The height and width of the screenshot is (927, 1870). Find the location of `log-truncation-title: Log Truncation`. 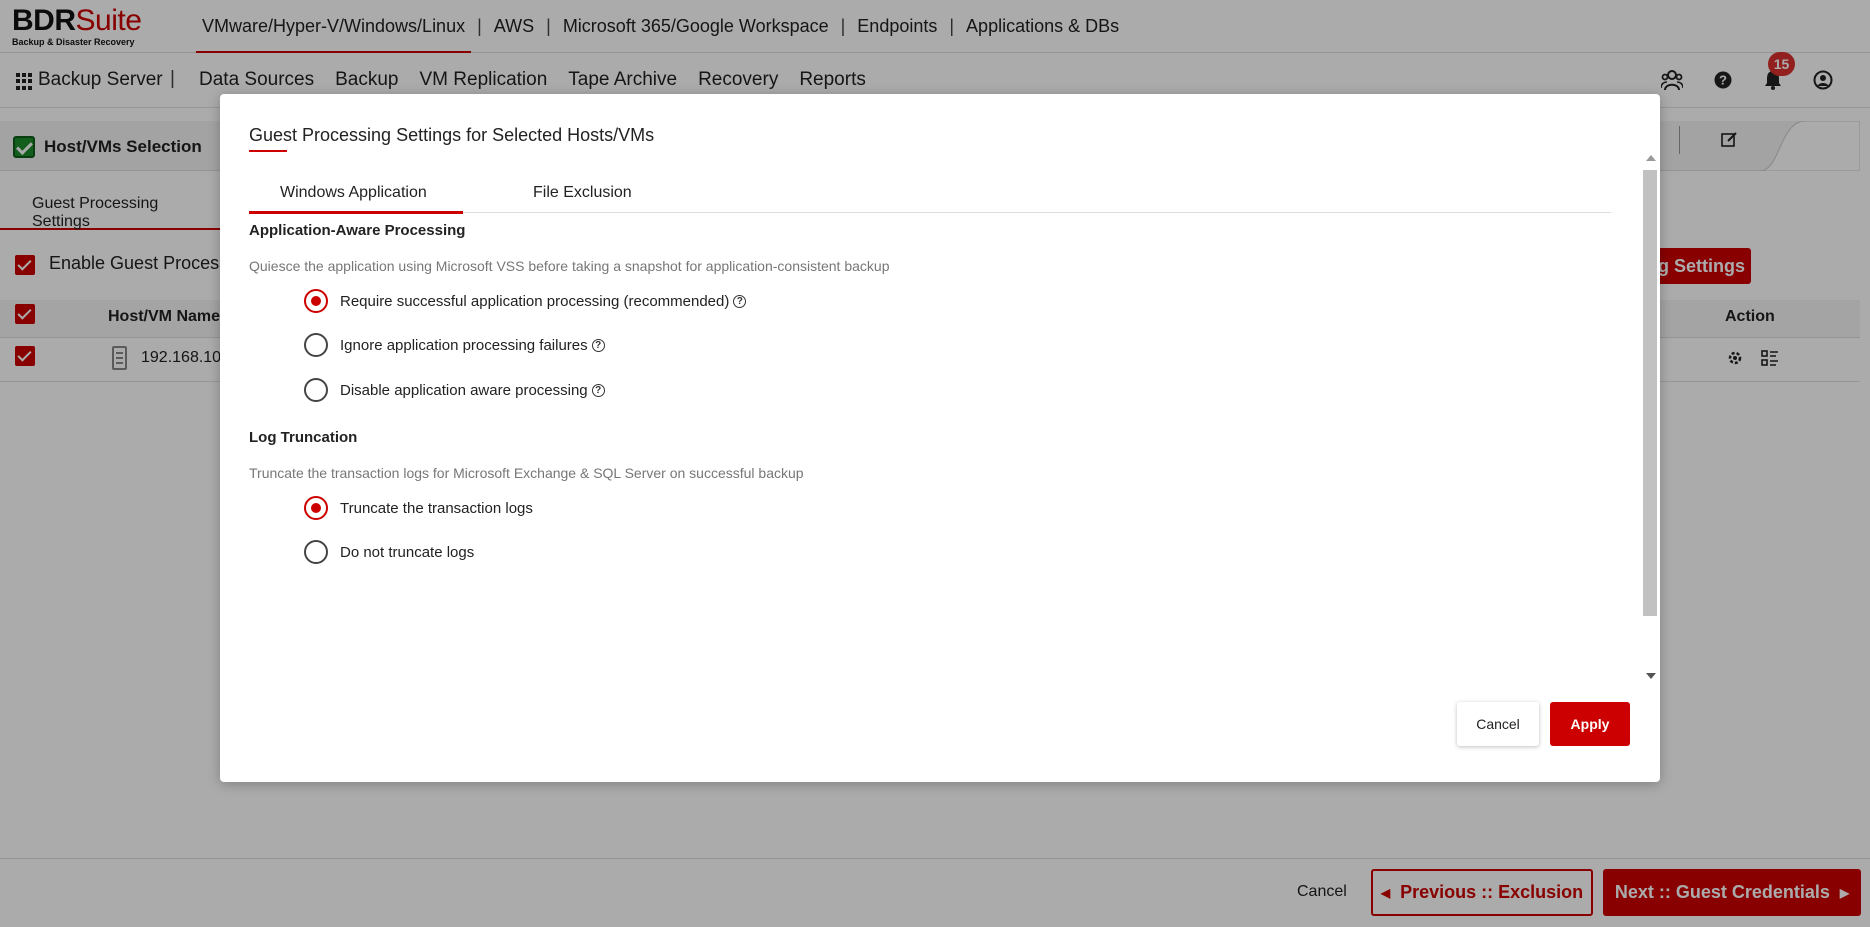

log-truncation-title: Log Truncation is located at coordinates (303, 437).